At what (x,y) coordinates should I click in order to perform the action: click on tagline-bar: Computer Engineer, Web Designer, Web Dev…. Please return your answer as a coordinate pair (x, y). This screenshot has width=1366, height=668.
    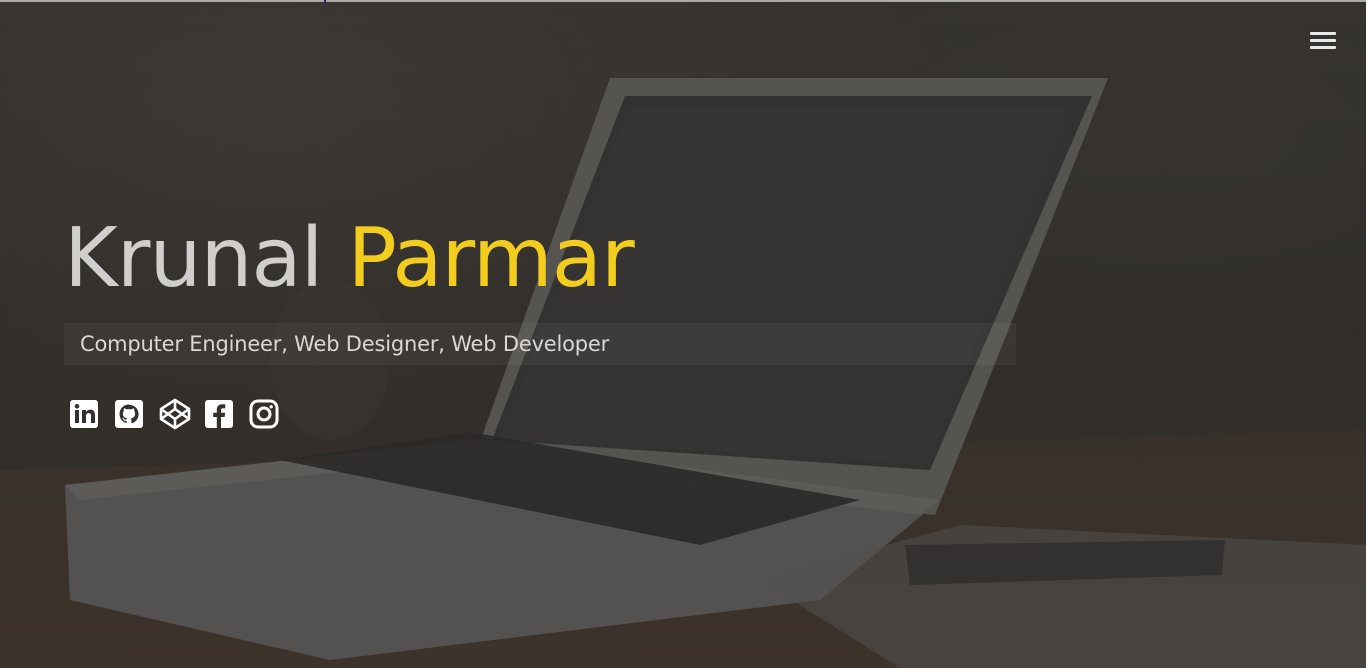
    Looking at the image, I should click on (540, 344).